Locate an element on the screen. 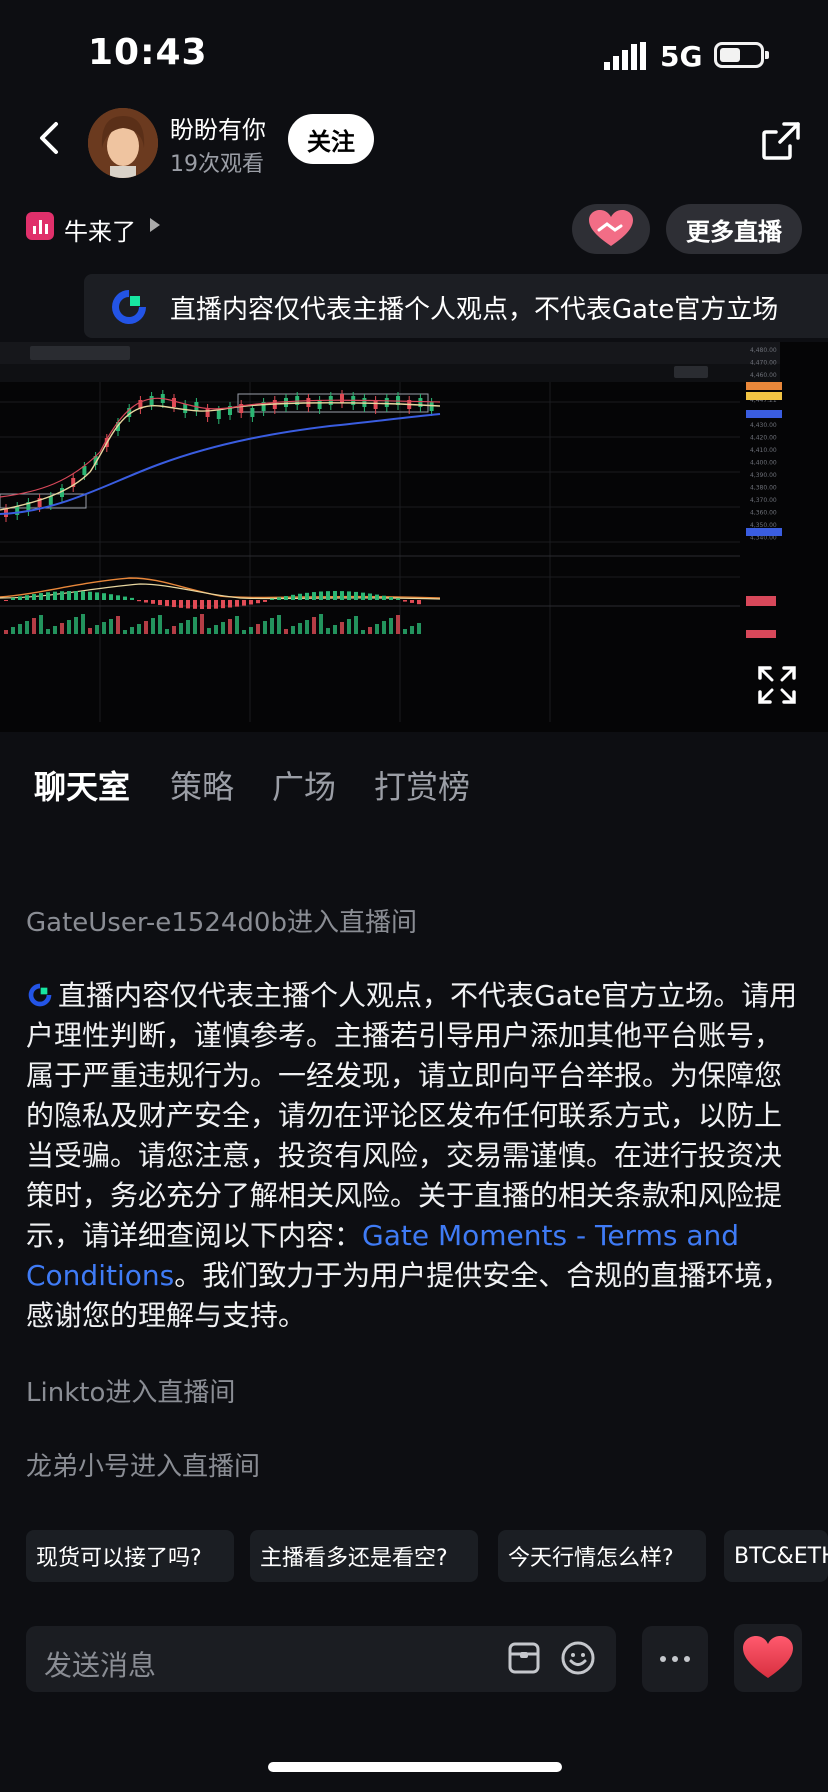  price-axis-label: 4,470.00 is located at coordinates (763, 363).